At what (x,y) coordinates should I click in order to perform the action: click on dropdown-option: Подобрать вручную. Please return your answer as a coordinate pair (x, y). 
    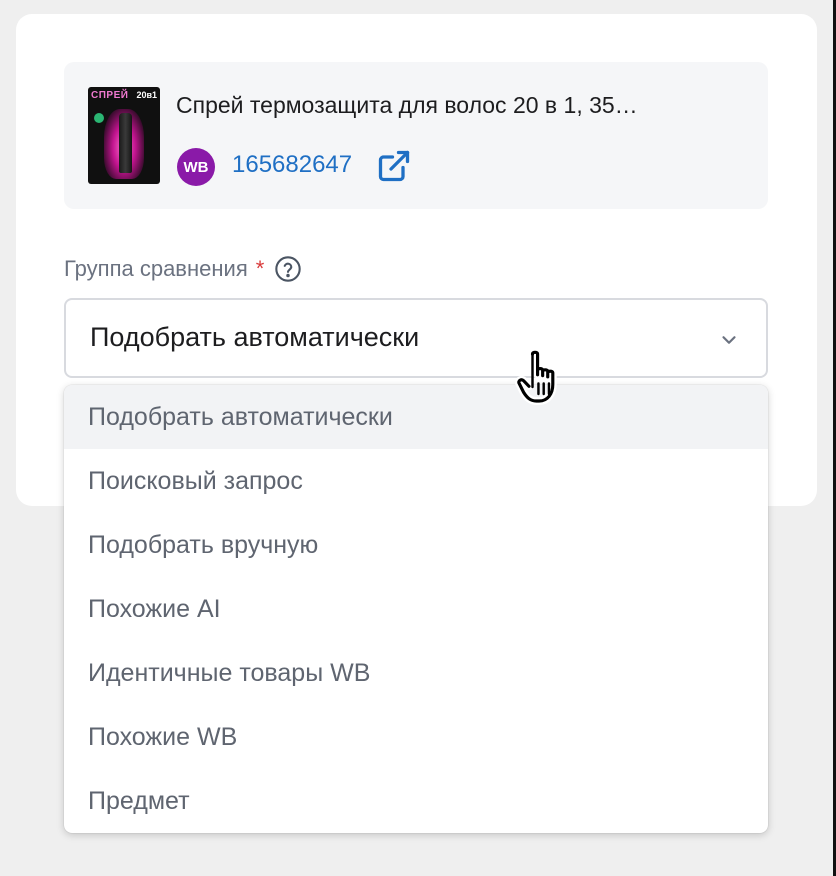
    Looking at the image, I should click on (416, 545).